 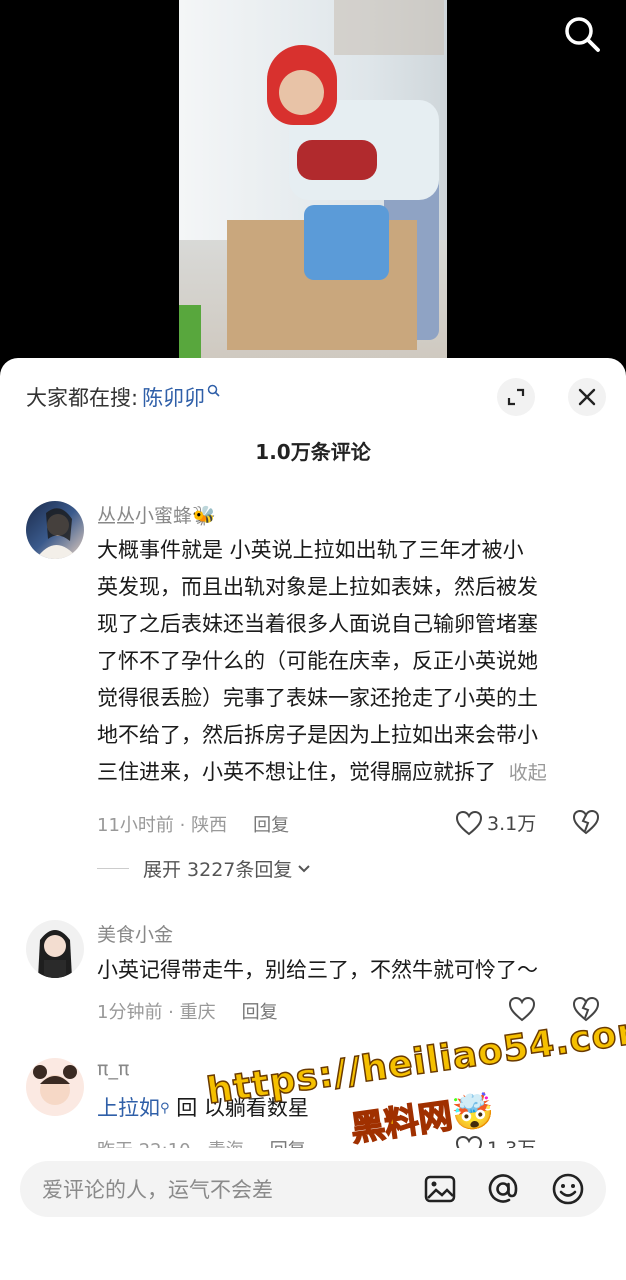 I want to click on comment-meta: 1分钟前 · 重庆 回复, so click(x=187, y=1011).